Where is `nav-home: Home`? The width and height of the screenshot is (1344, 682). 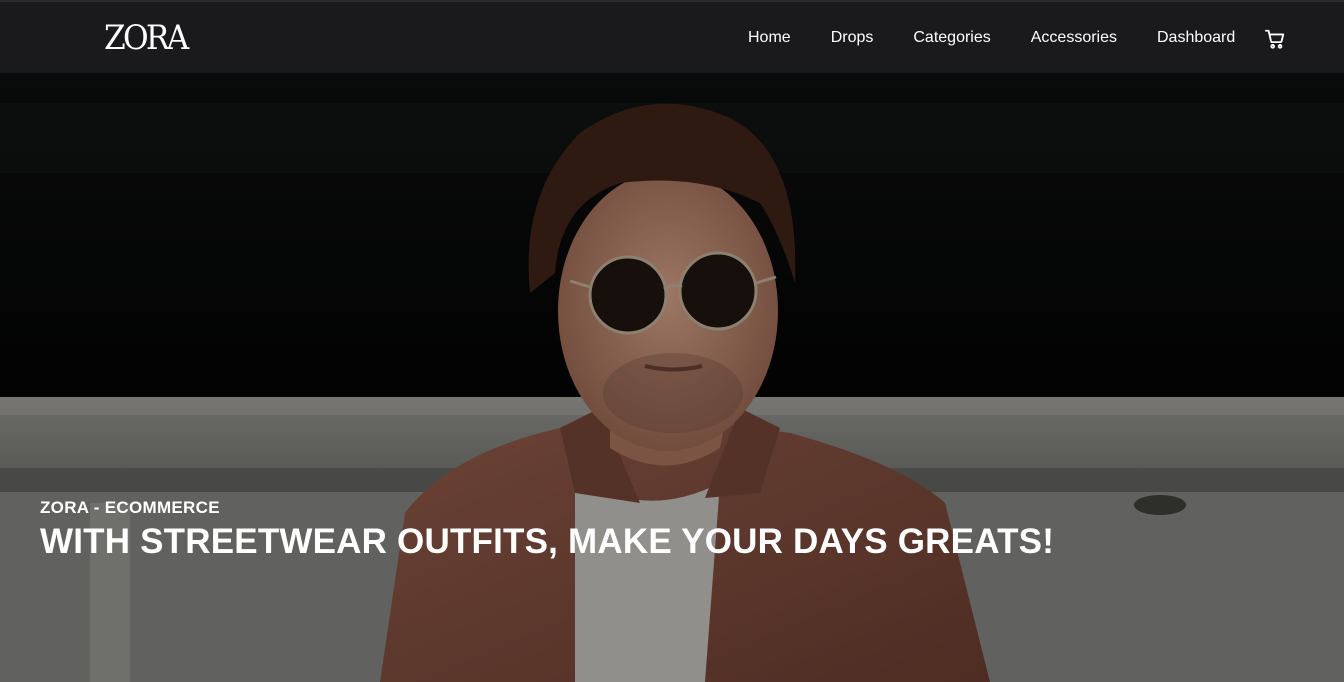
nav-home: Home is located at coordinates (769, 38).